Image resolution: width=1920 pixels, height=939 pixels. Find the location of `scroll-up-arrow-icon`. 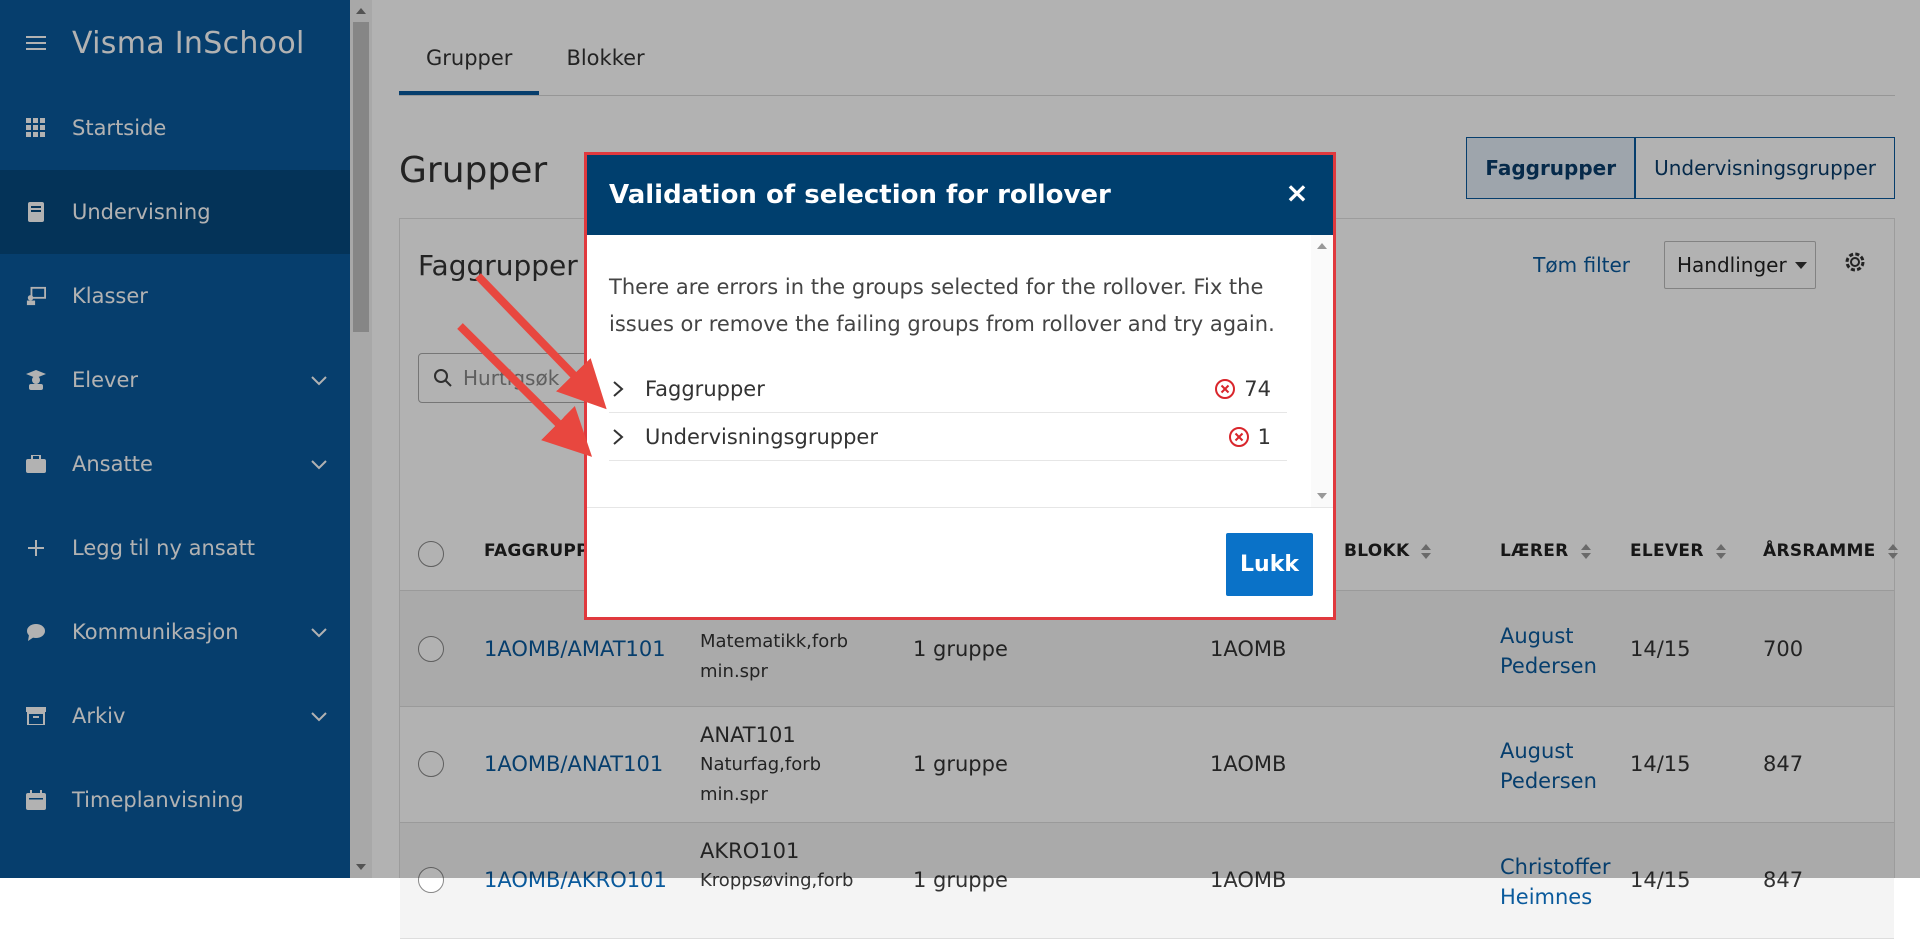

scroll-up-arrow-icon is located at coordinates (1322, 246).